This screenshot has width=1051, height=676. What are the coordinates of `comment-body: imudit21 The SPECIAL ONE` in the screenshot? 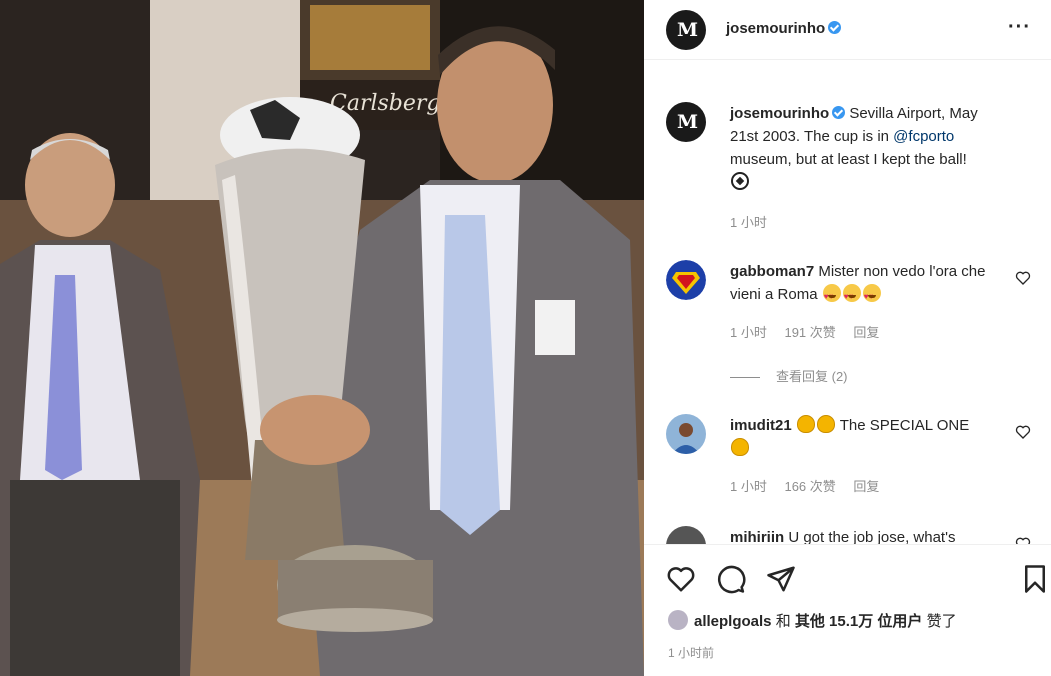 It's located at (866, 437).